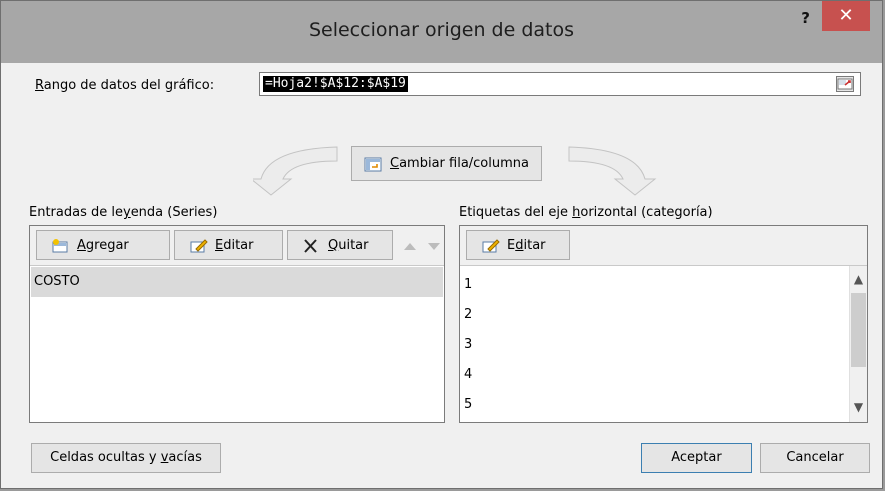  Describe the element at coordinates (126, 458) in the screenshot. I see `hidden-empty-cells-button: Celdas ocultas y vacías` at that location.